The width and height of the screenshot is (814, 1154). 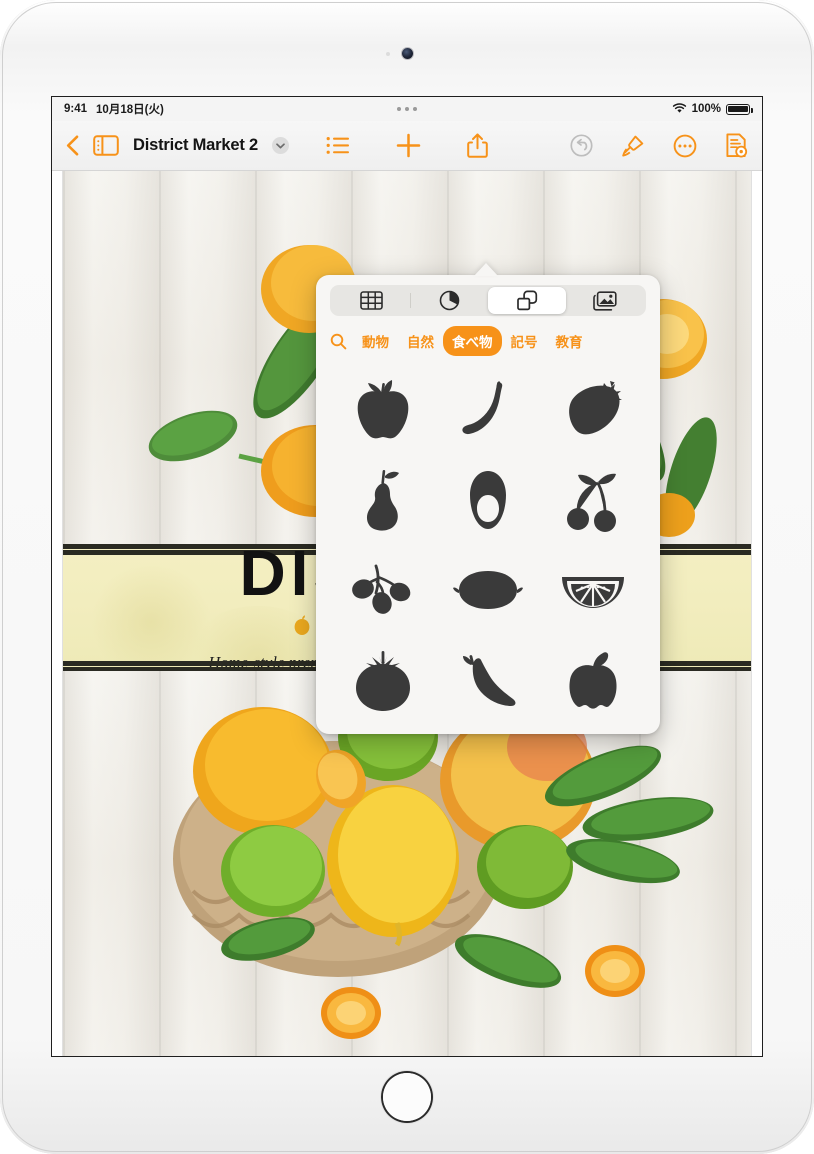 I want to click on front-camera-icon, so click(x=407, y=53).